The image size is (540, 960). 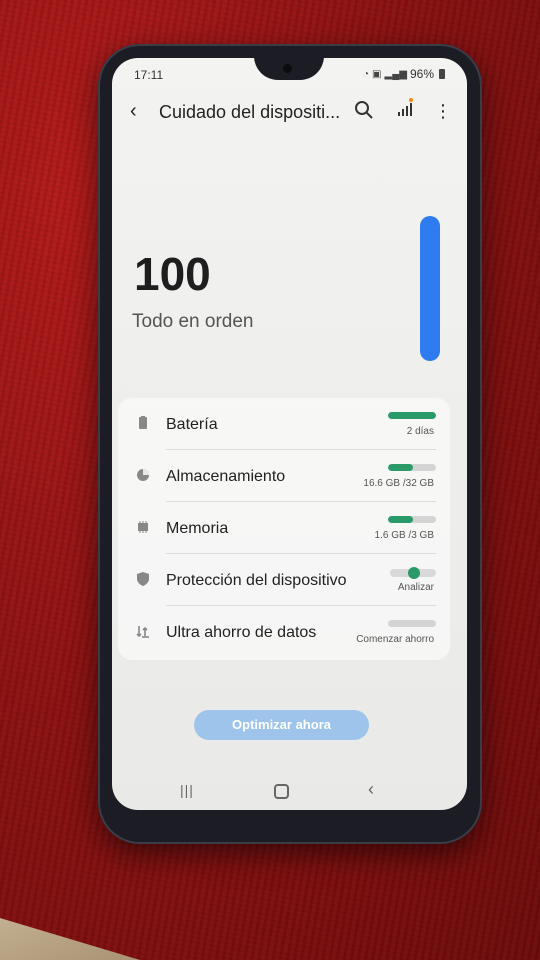 I want to click on memory-chip-icon, so click(x=143, y=527).